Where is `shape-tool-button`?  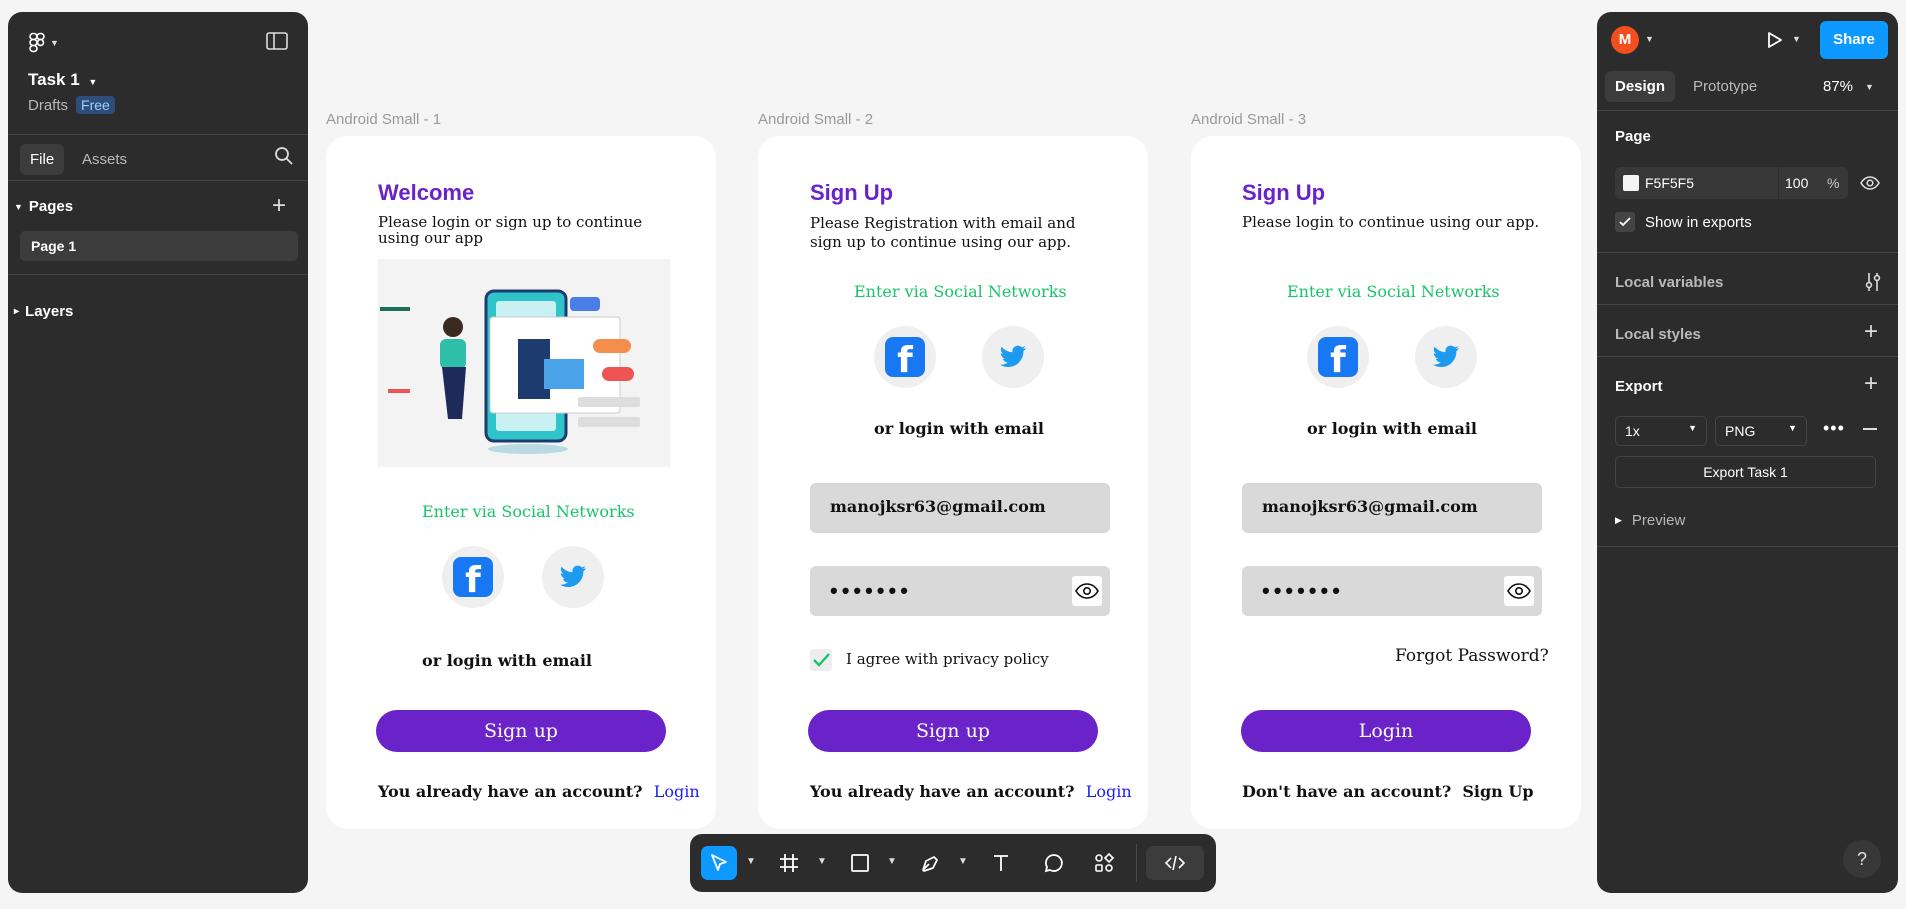 shape-tool-button is located at coordinates (860, 863).